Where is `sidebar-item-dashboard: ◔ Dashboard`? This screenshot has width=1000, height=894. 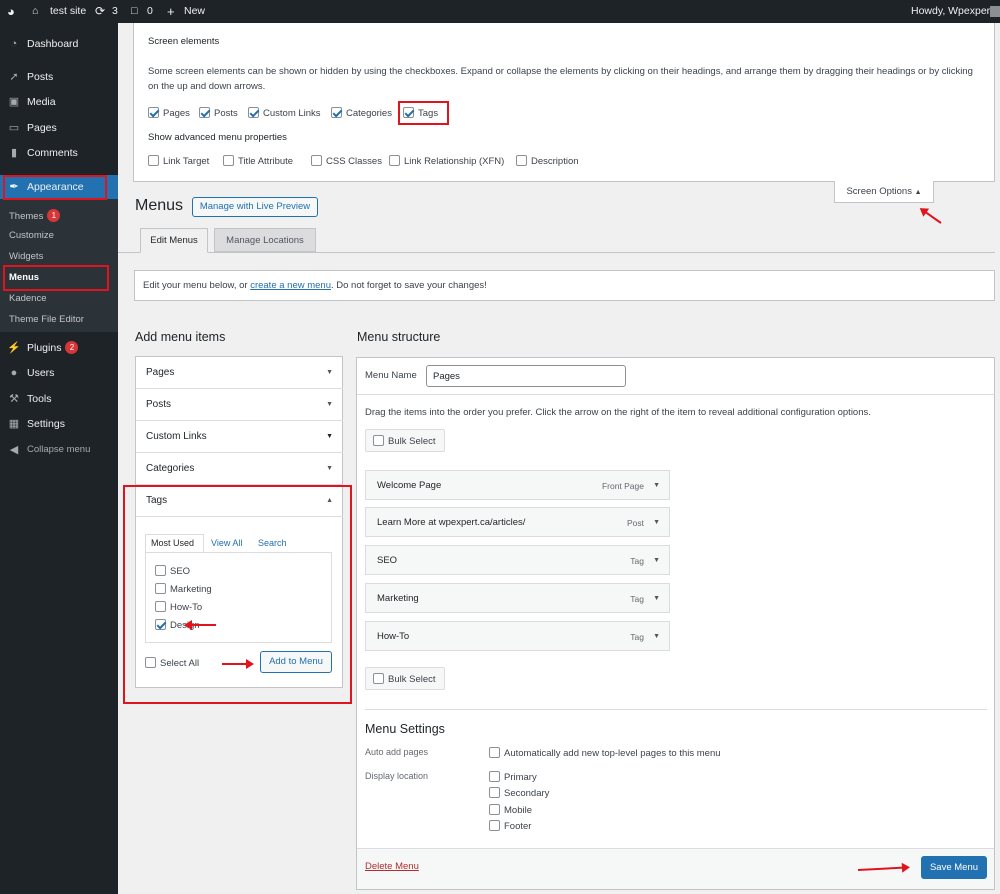 sidebar-item-dashboard: ◔ Dashboard is located at coordinates (59, 44).